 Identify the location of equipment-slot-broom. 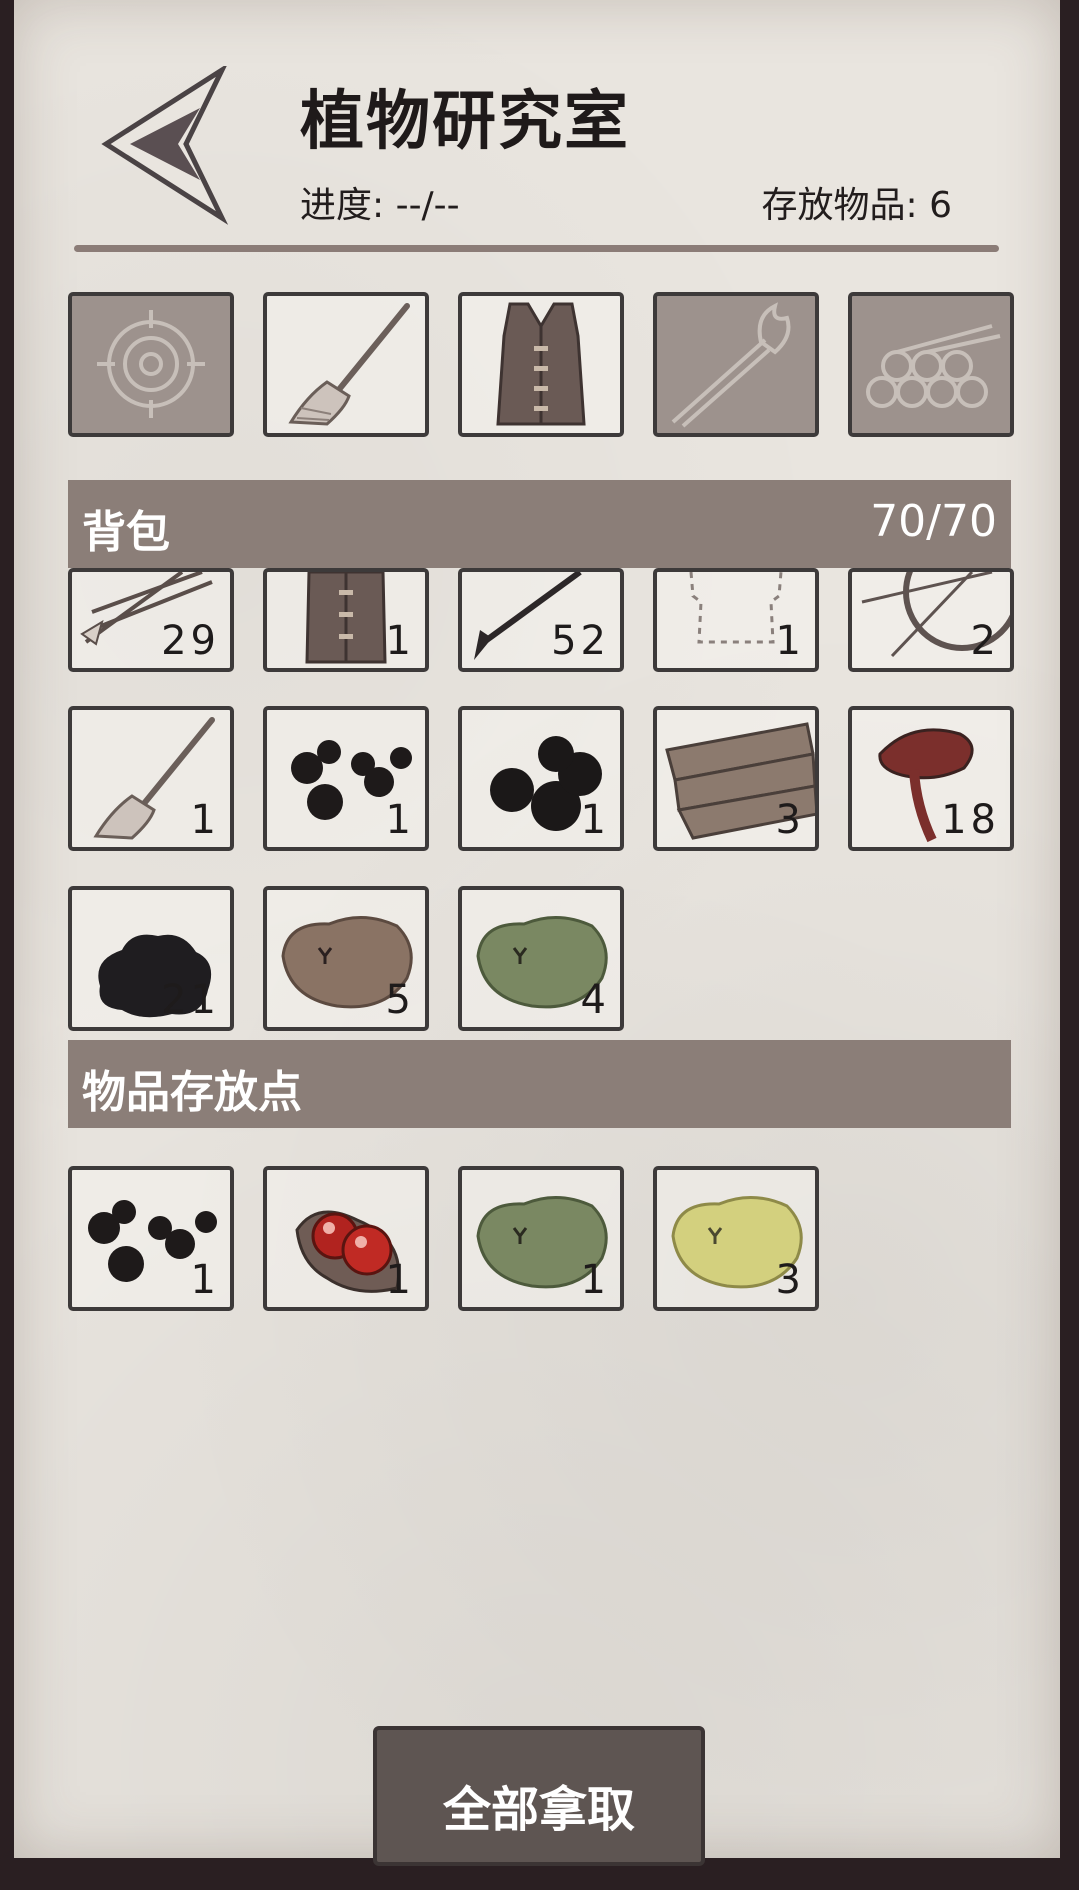
(346, 364).